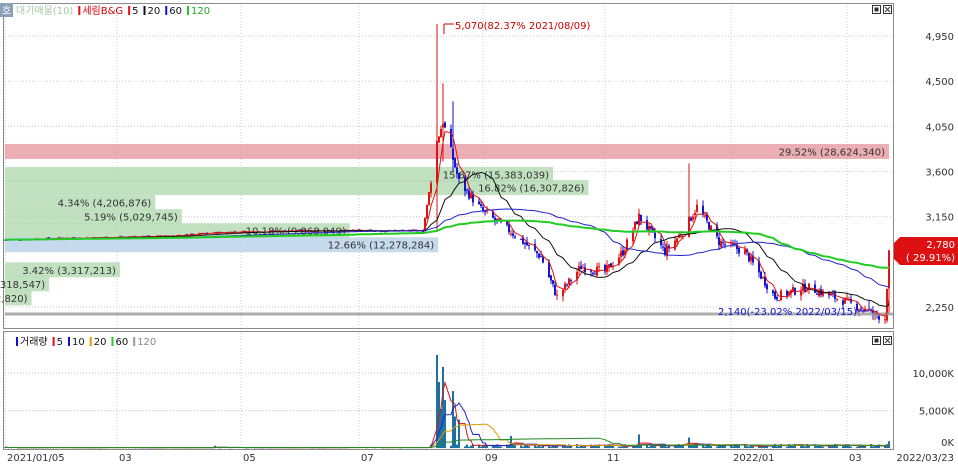 Image resolution: width=958 pixels, height=469 pixels. What do you see at coordinates (69, 271) in the screenshot?
I see `supply-zone-label: 3.42% (3,317,213)` at bounding box center [69, 271].